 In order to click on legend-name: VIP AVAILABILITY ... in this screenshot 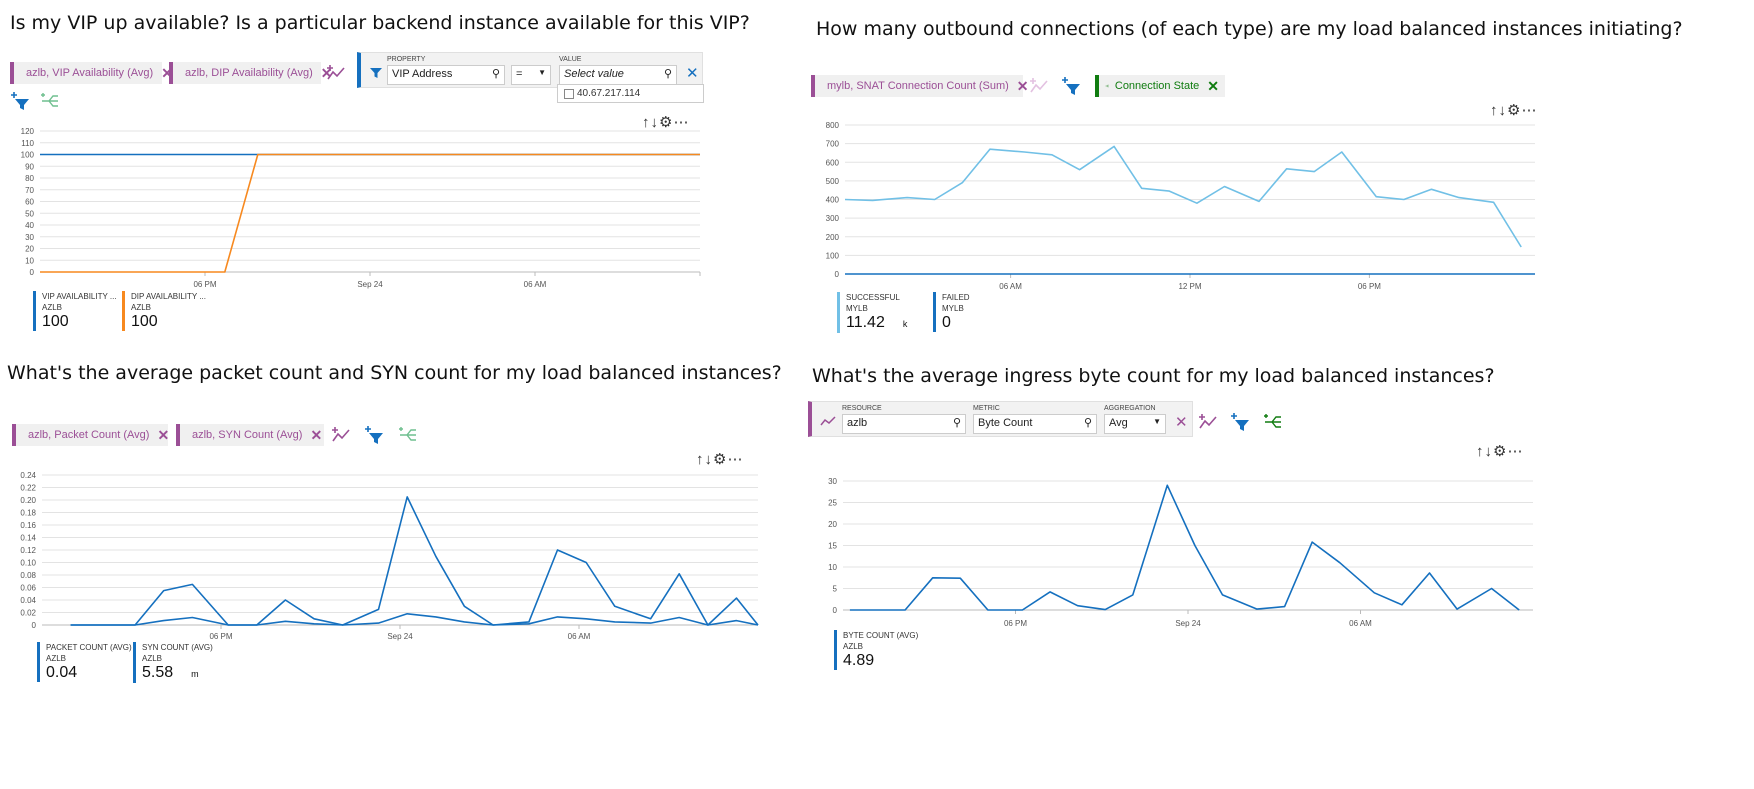, I will do `click(79, 296)`.